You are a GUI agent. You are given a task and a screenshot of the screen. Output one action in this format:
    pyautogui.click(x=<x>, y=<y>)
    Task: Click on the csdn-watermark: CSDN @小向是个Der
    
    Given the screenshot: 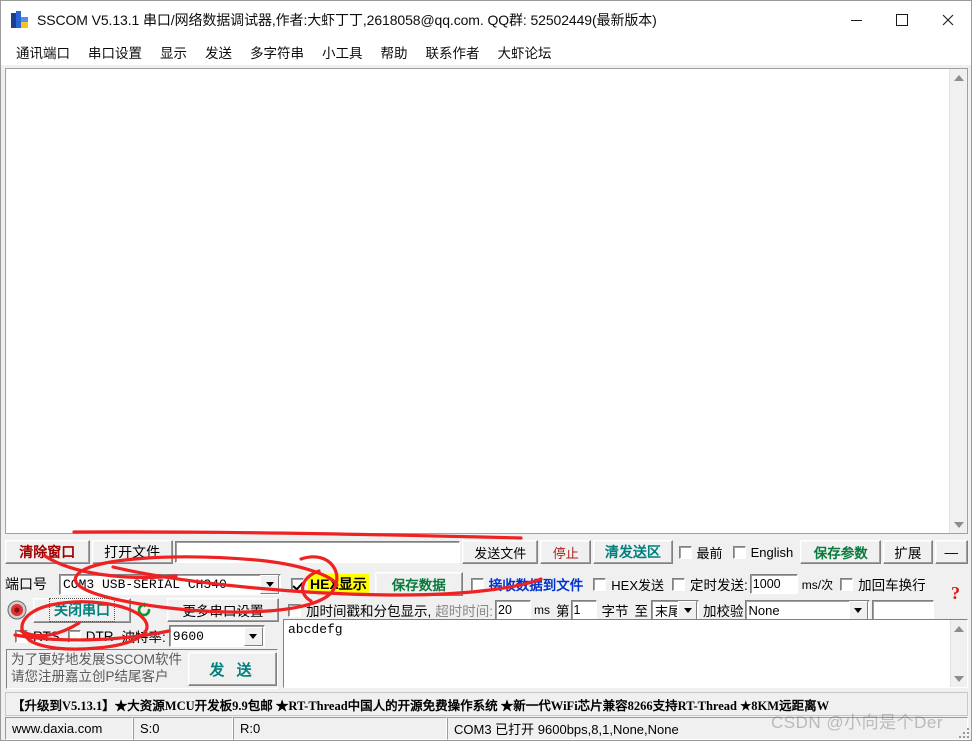 What is the action you would take?
    pyautogui.click(x=857, y=722)
    